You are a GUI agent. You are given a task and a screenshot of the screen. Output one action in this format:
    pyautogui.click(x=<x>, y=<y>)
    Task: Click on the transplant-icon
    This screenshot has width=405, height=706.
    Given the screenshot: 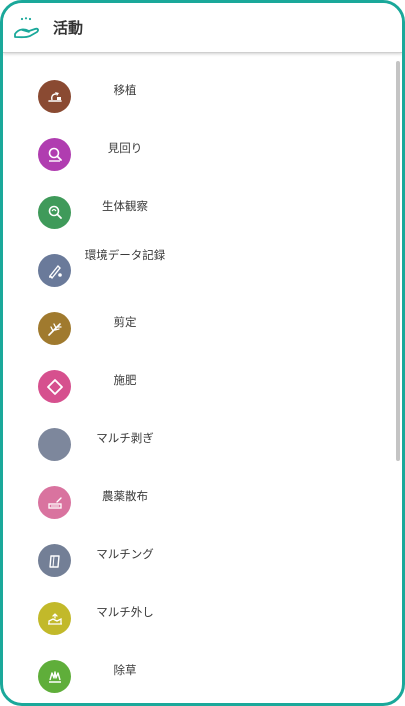 What is the action you would take?
    pyautogui.click(x=54, y=96)
    